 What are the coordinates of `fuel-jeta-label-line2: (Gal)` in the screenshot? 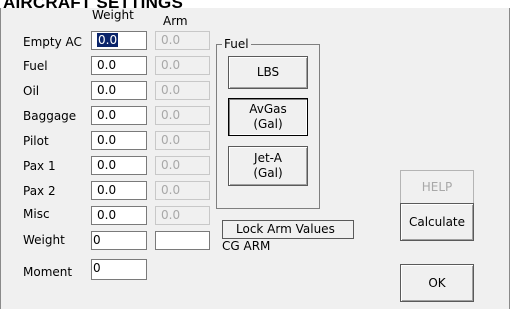 It's located at (268, 173).